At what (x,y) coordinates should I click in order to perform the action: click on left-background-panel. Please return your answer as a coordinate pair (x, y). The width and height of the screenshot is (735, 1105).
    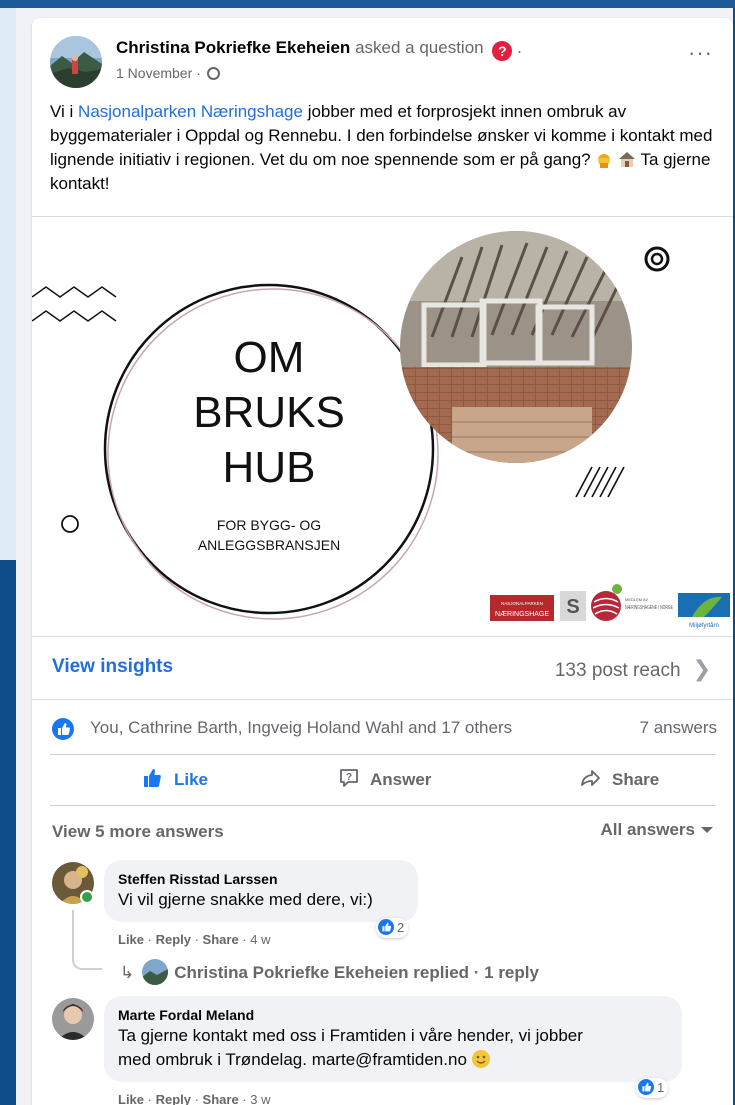
    Looking at the image, I should click on (8, 284).